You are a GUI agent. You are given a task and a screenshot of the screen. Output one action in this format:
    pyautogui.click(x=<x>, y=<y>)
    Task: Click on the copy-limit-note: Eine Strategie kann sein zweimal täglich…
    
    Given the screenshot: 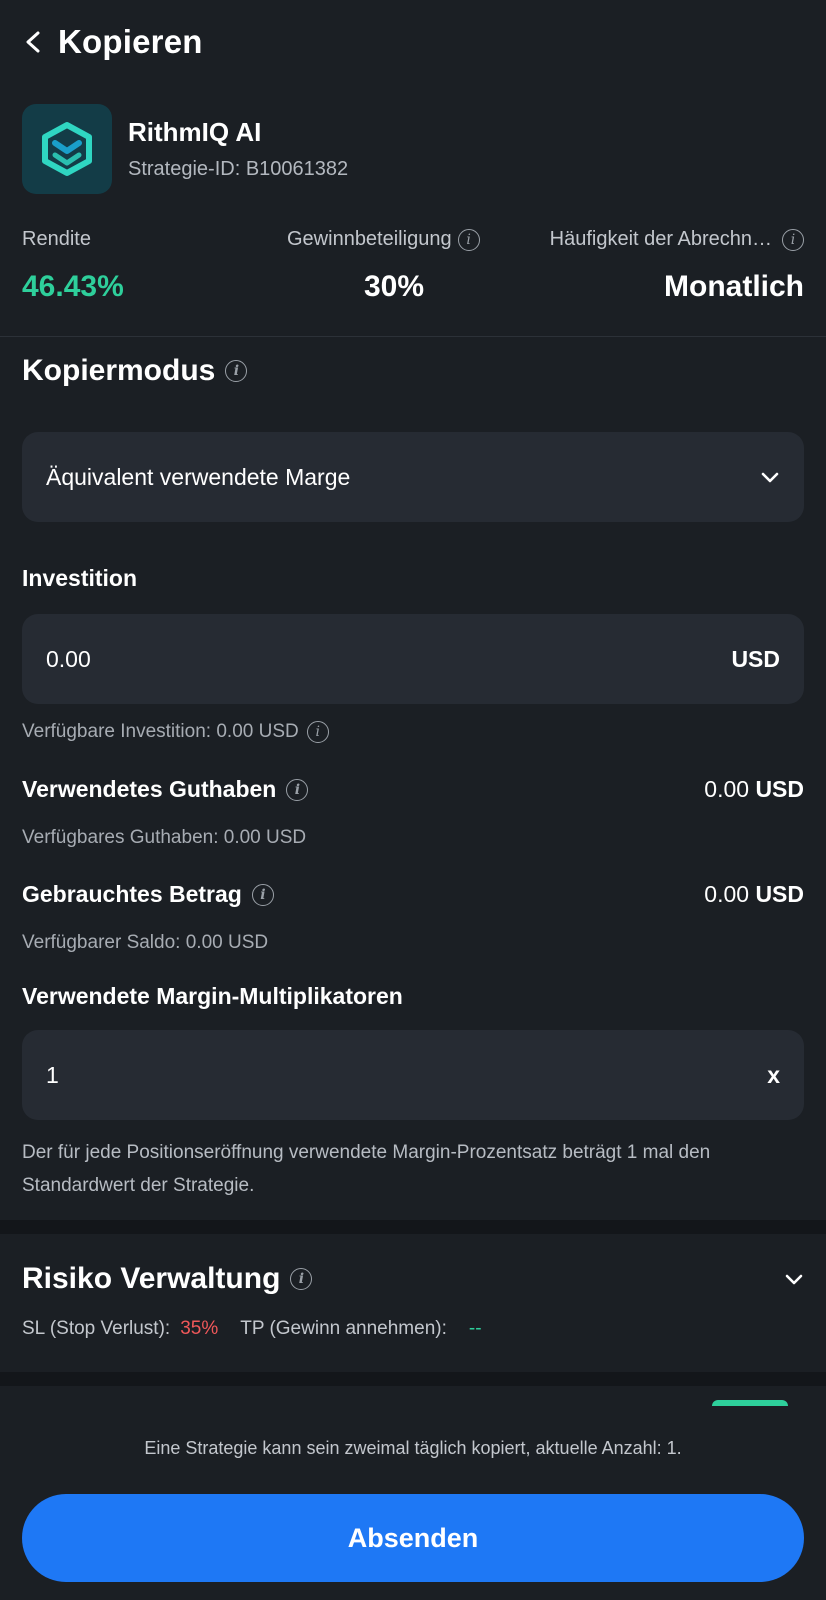 What is the action you would take?
    pyautogui.click(x=413, y=1448)
    